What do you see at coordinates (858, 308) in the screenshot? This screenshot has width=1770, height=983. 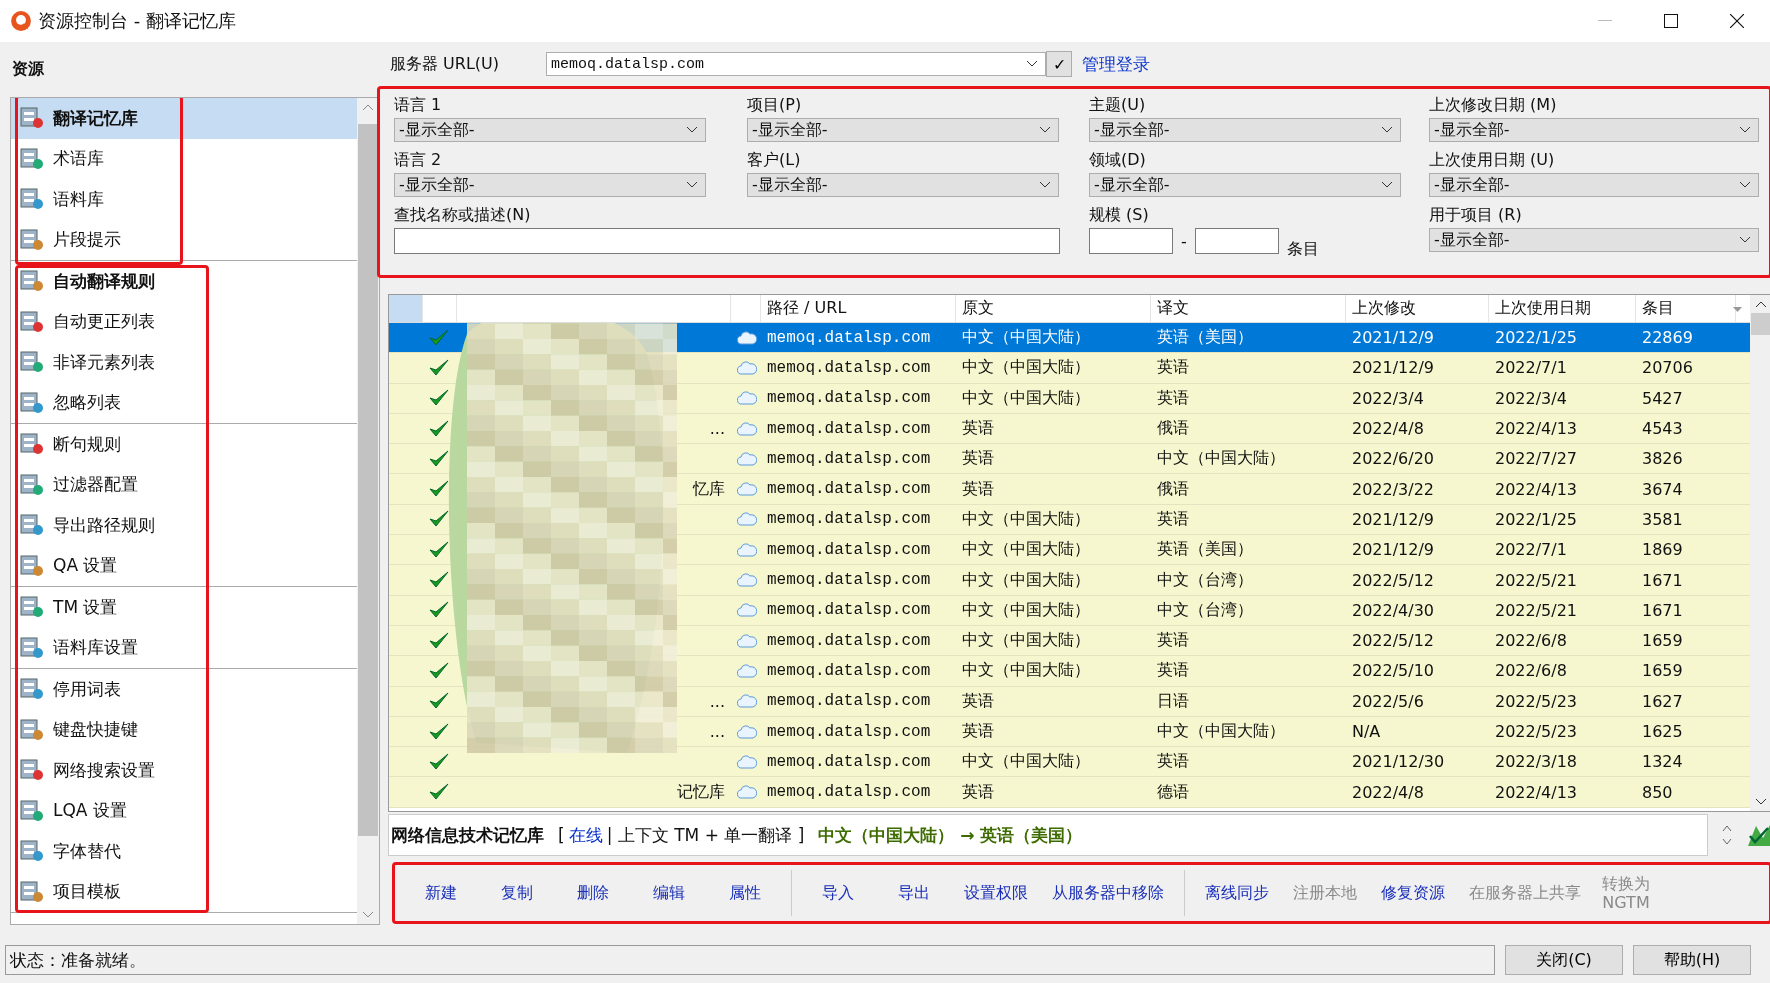 I see `column-header: 路径 / URL` at bounding box center [858, 308].